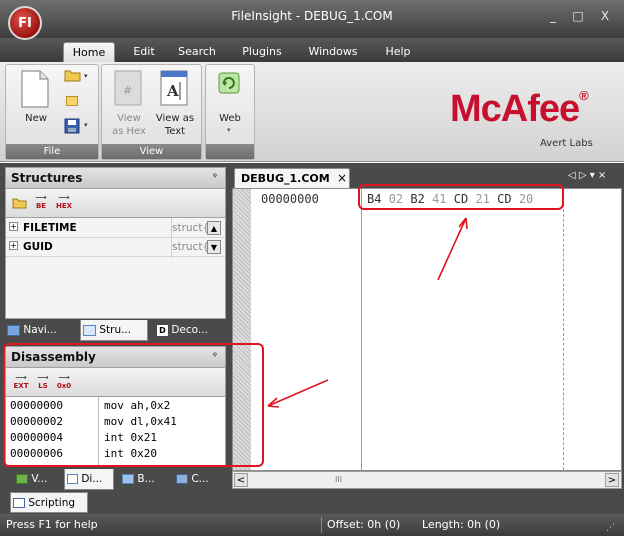 Image resolution: width=624 pixels, height=536 pixels. I want to click on annotation-arrow-left, so click(298, 393).